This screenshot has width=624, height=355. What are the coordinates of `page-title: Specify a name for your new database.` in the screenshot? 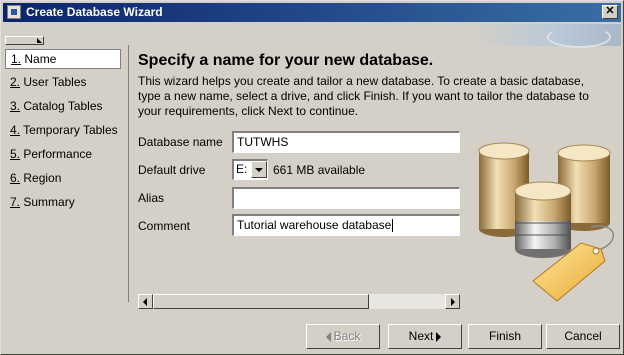 It's located at (286, 60).